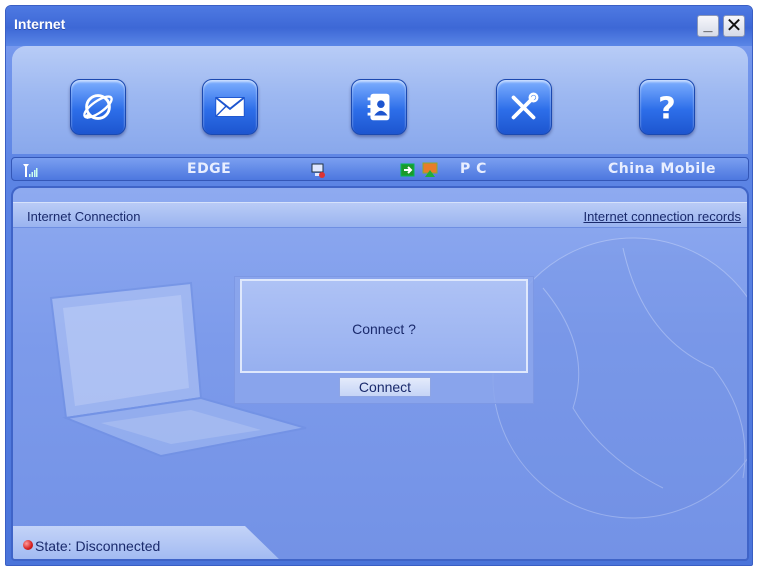  What do you see at coordinates (662, 169) in the screenshot?
I see `operator-name: China Mobile` at bounding box center [662, 169].